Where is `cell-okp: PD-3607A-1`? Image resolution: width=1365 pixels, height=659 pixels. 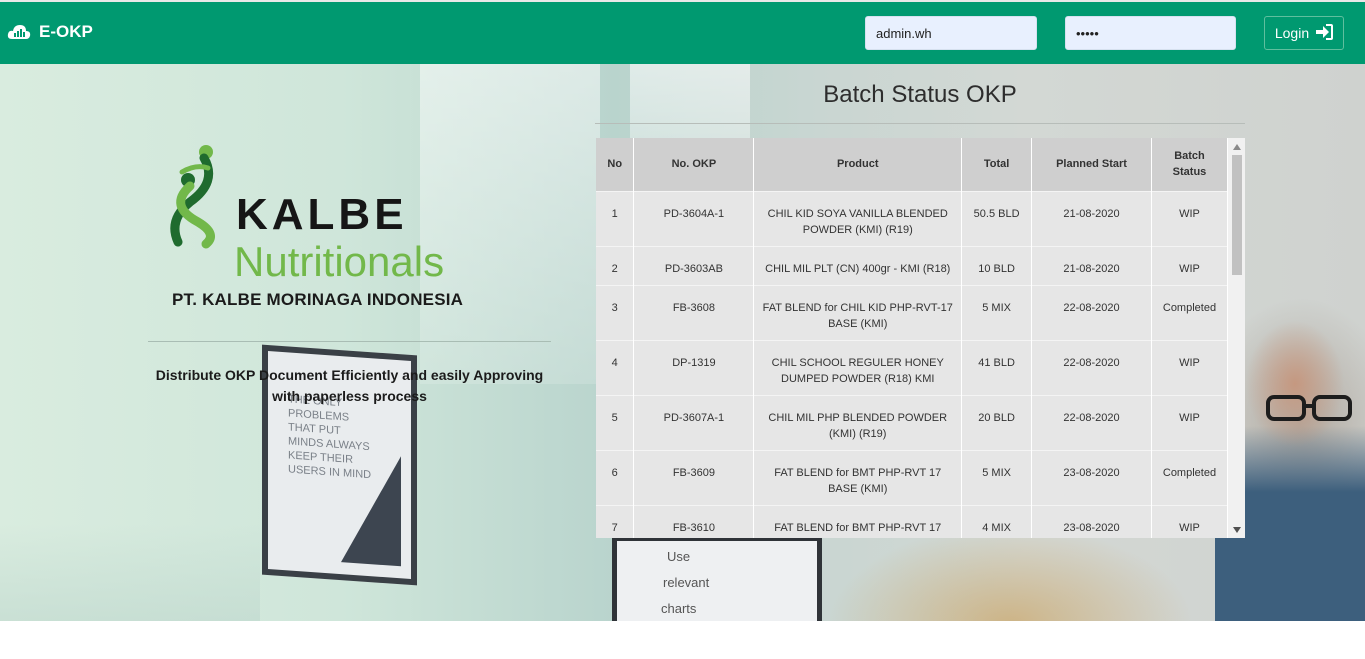
cell-okp: PD-3607A-1 is located at coordinates (694, 422).